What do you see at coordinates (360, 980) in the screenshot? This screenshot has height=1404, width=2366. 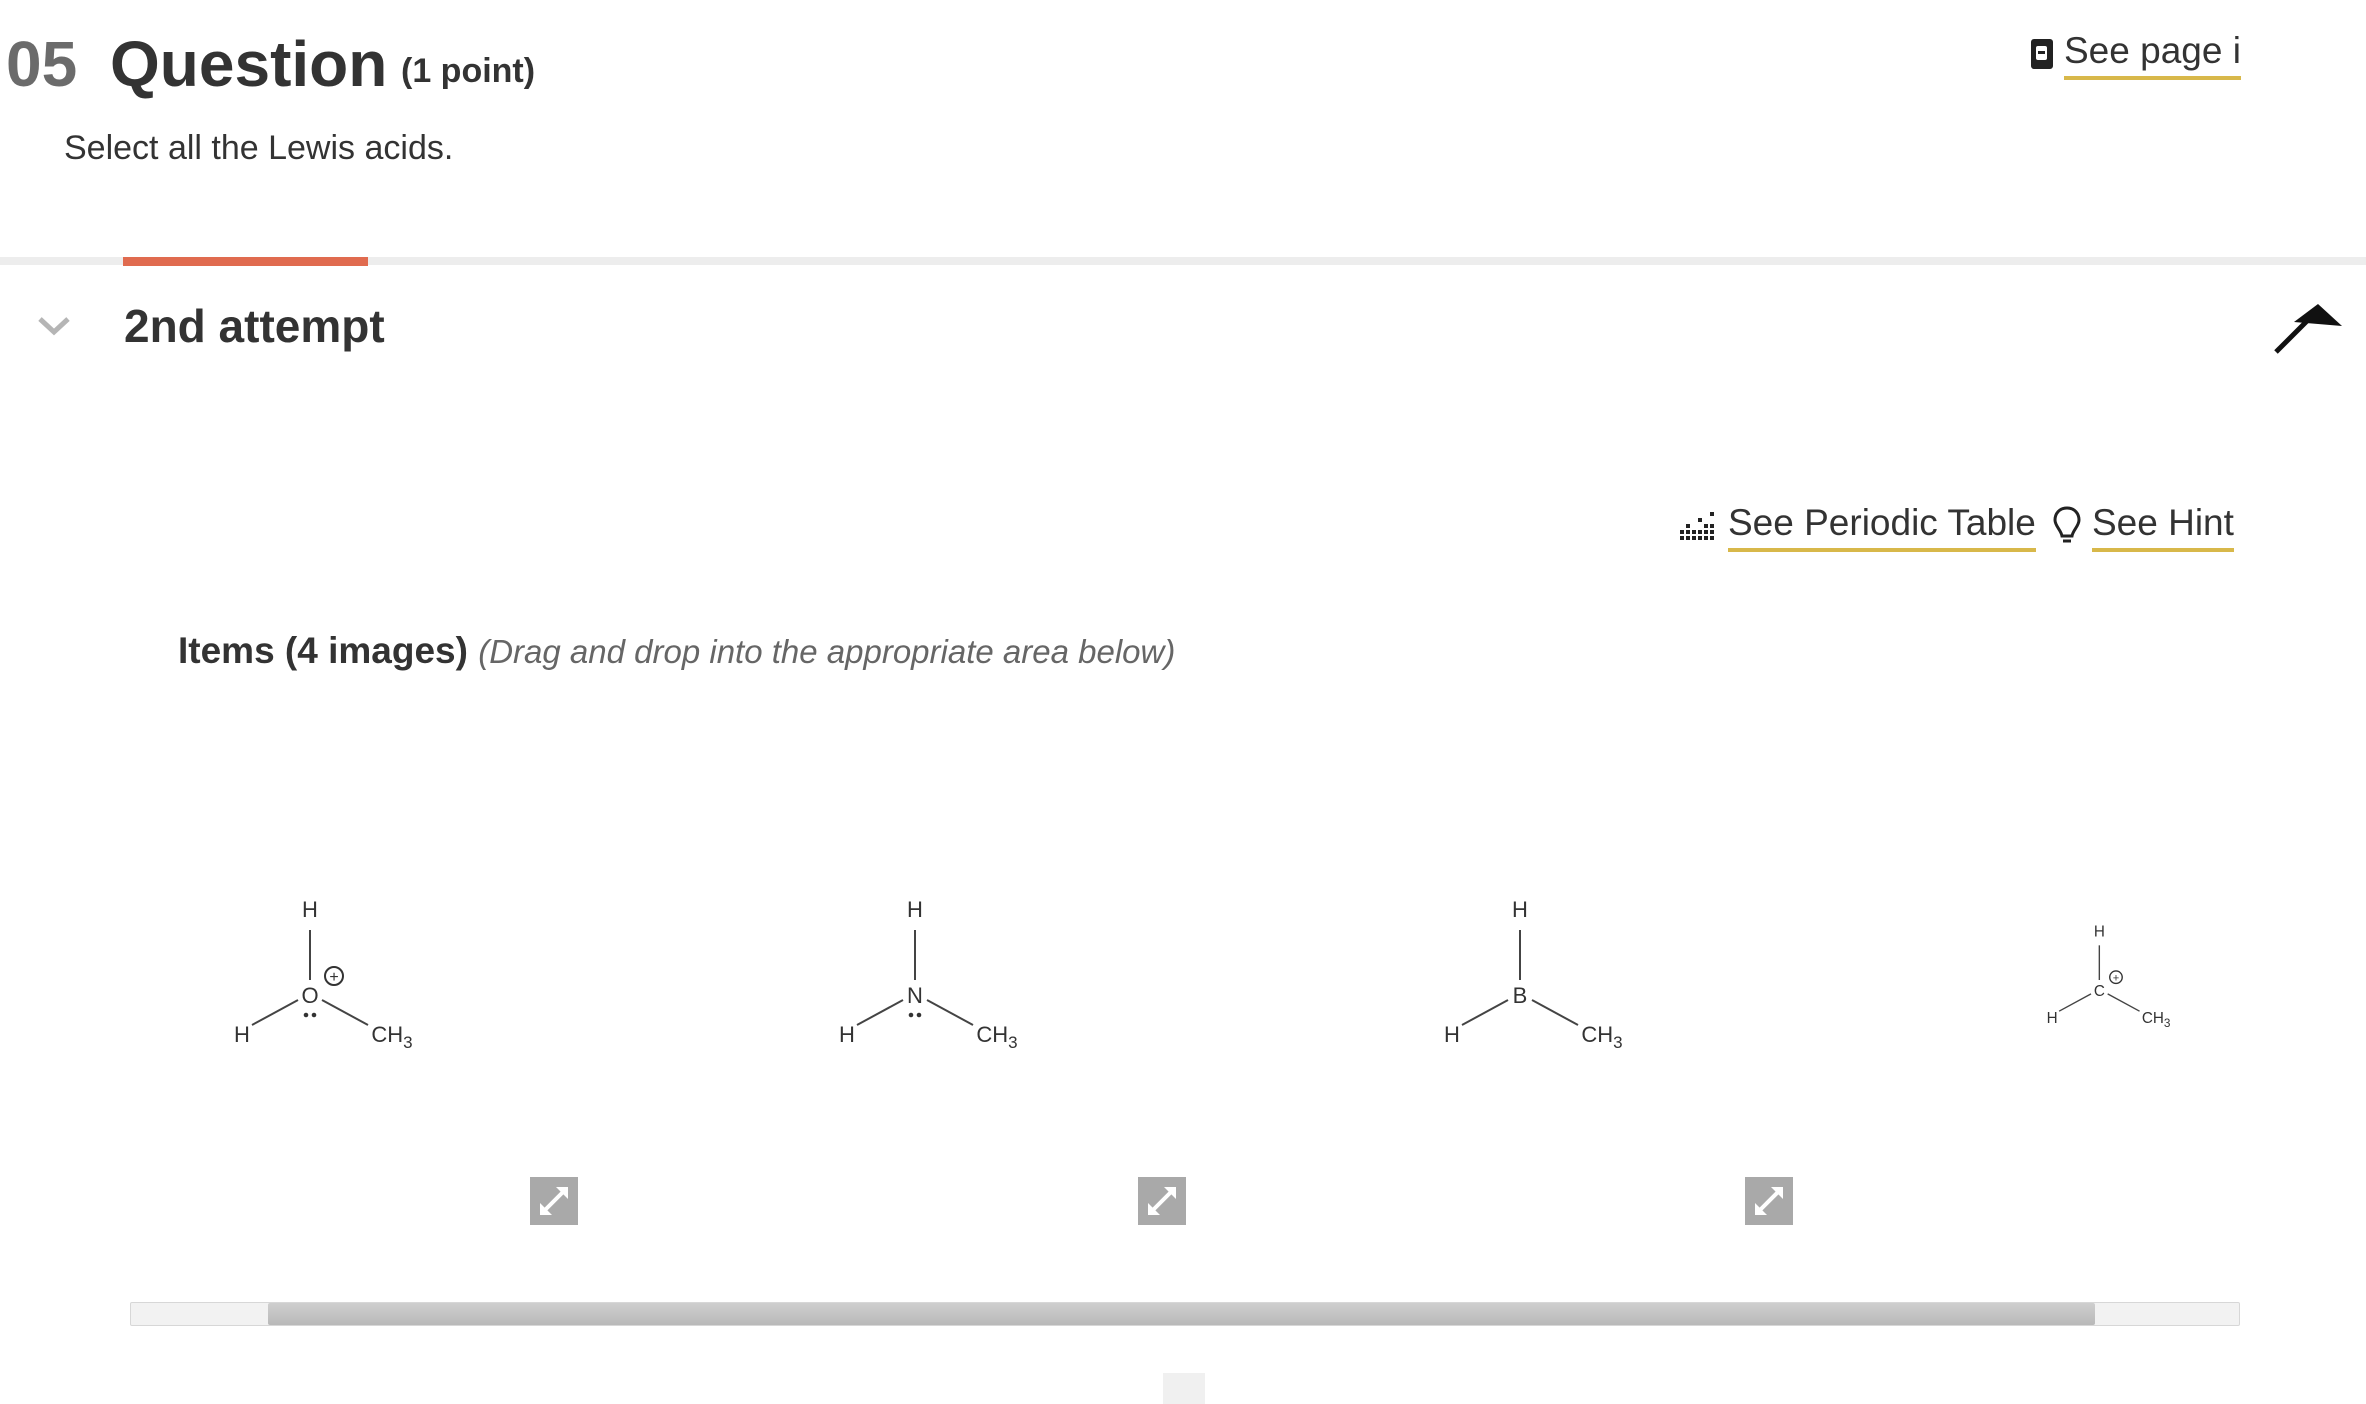 I see `molecule-item-1: H O + H CH3` at bounding box center [360, 980].